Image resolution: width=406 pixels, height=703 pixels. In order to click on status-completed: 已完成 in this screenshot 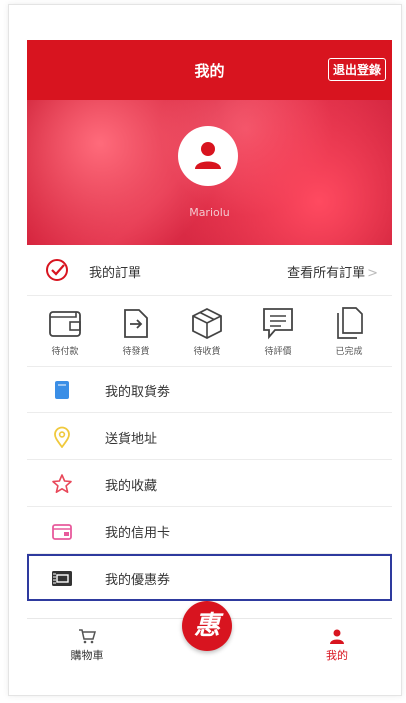, I will do `click(349, 330)`.